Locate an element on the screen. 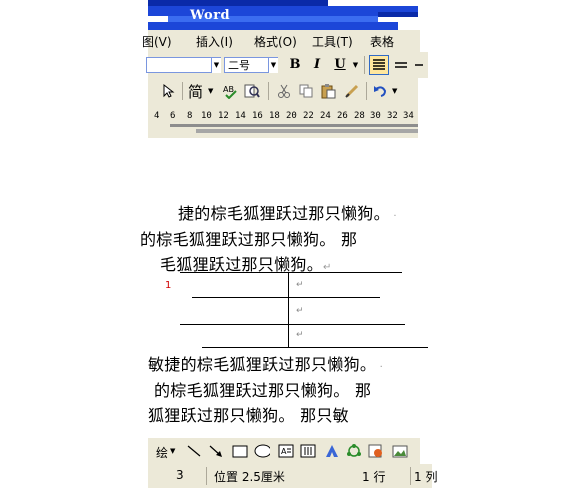 The height and width of the screenshot is (488, 576). align-justify-button is located at coordinates (379, 65).